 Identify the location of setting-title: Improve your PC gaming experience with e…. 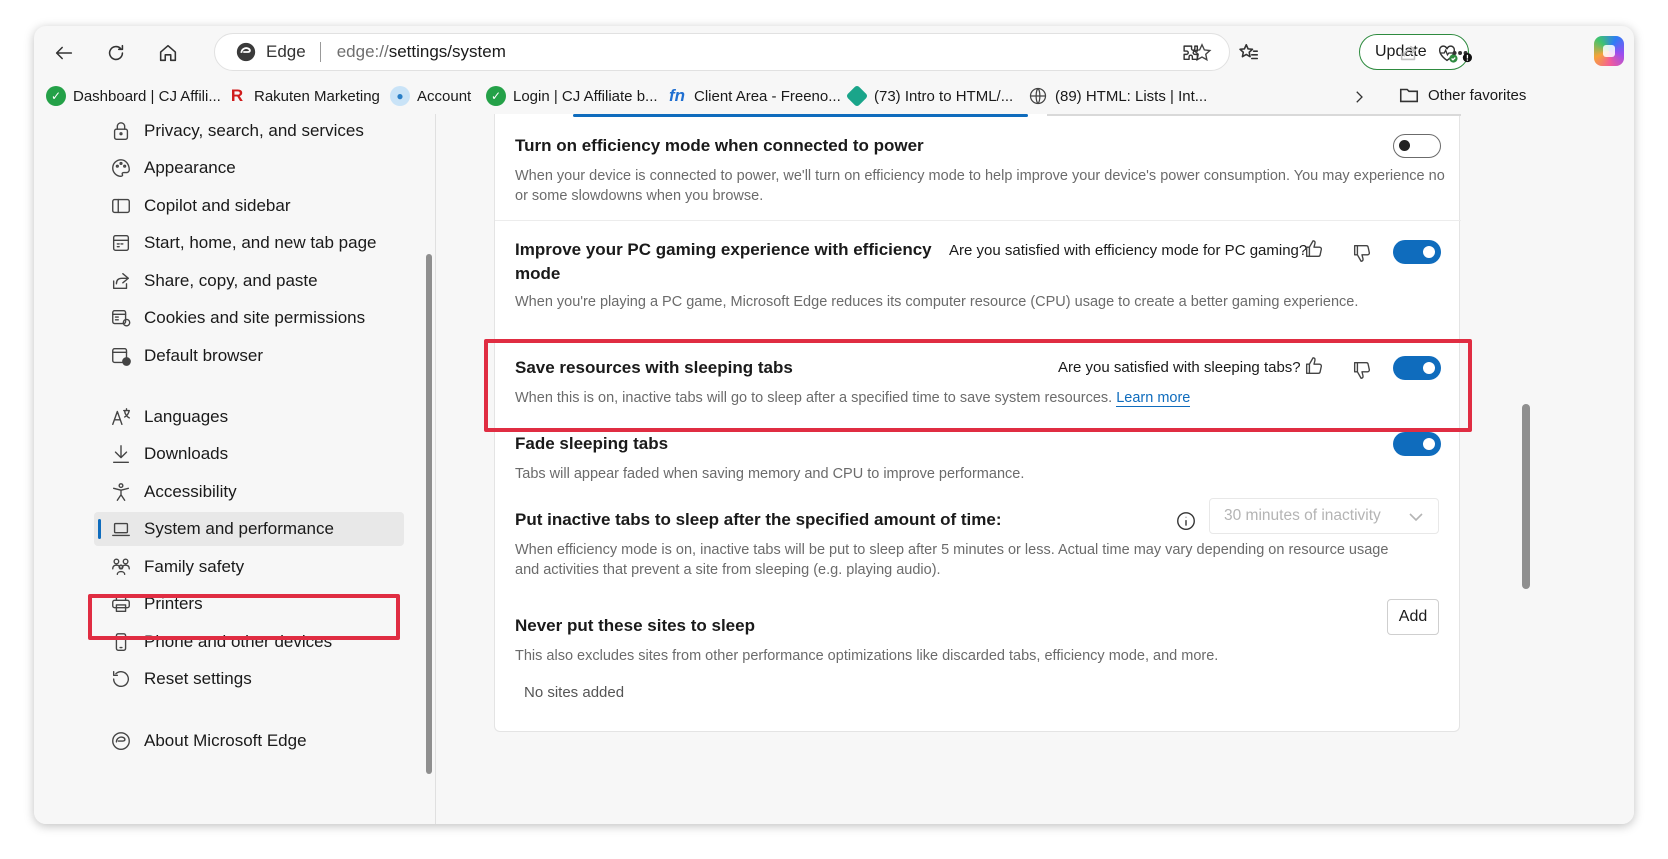
(723, 249).